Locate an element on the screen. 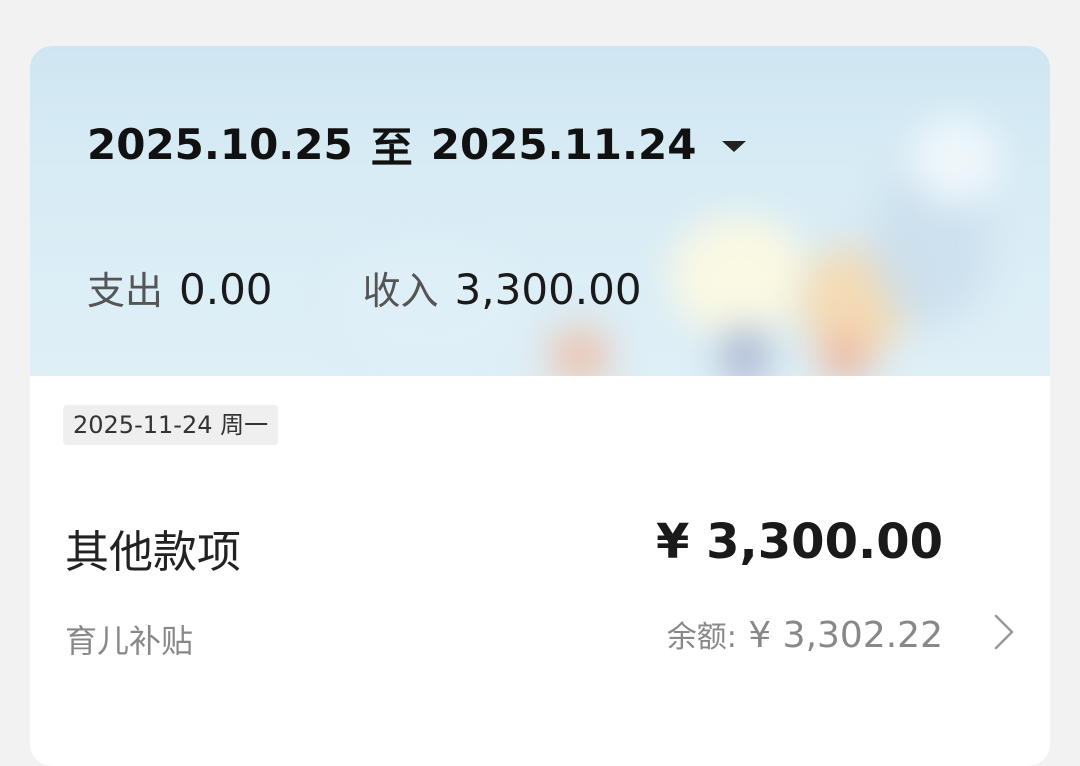 The width and height of the screenshot is (1080, 766). transaction-balance: 余额: ¥ 3,302.22 is located at coordinates (805, 634).